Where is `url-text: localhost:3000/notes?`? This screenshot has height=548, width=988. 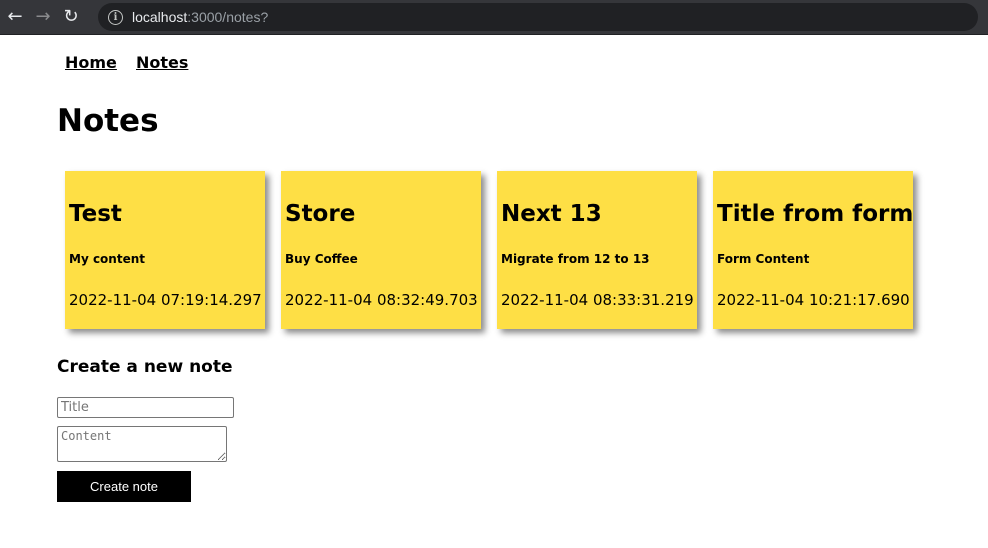 url-text: localhost:3000/notes? is located at coordinates (200, 17).